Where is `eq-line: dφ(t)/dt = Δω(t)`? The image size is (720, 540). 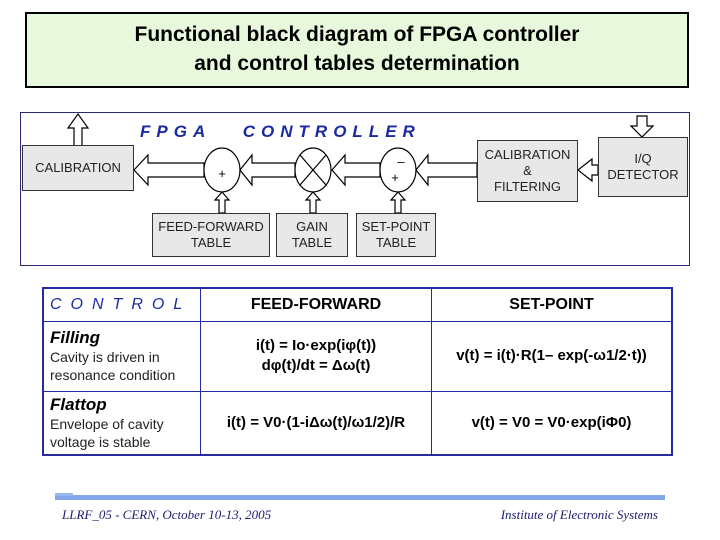 eq-line: dφ(t)/dt = Δω(t) is located at coordinates (316, 365).